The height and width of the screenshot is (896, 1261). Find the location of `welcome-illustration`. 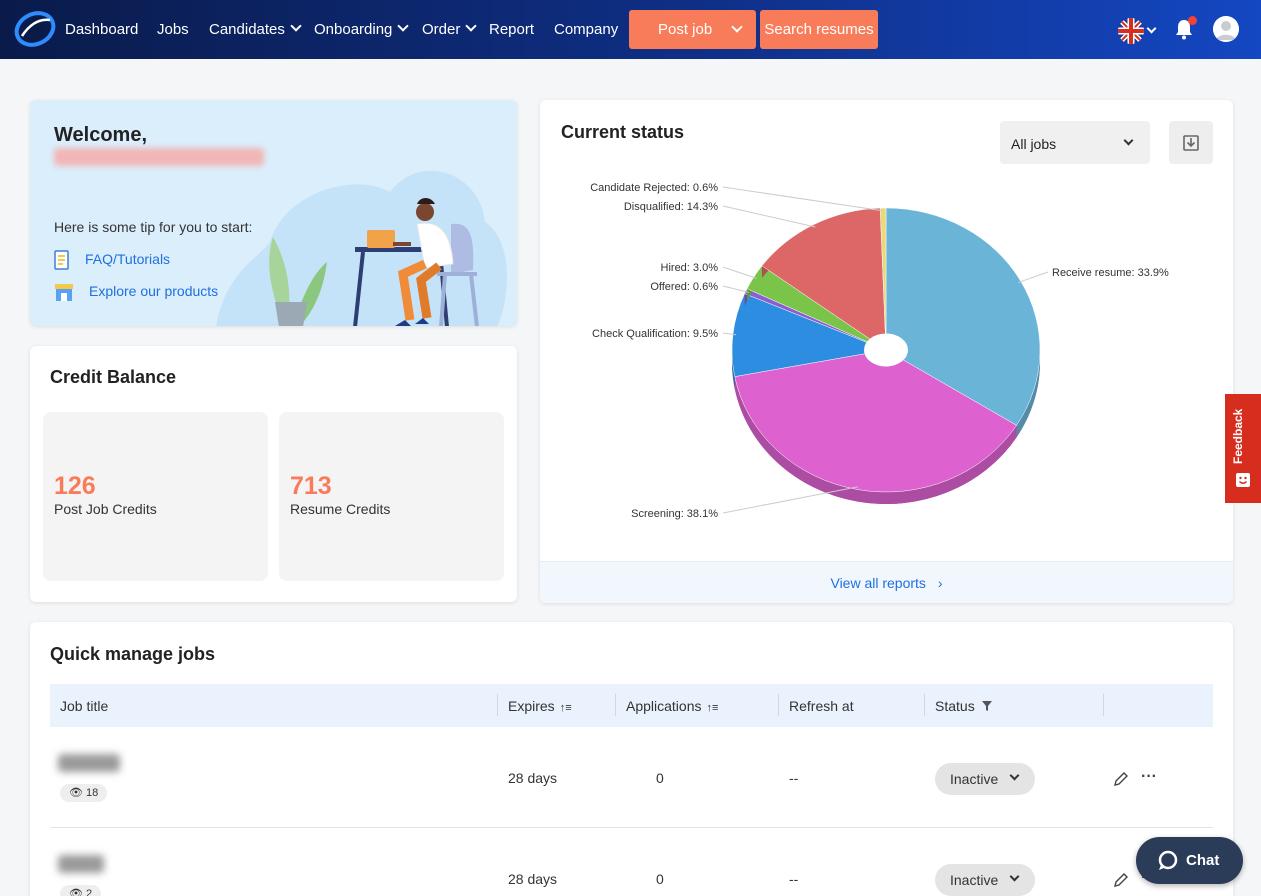

welcome-illustration is located at coordinates (361, 248).